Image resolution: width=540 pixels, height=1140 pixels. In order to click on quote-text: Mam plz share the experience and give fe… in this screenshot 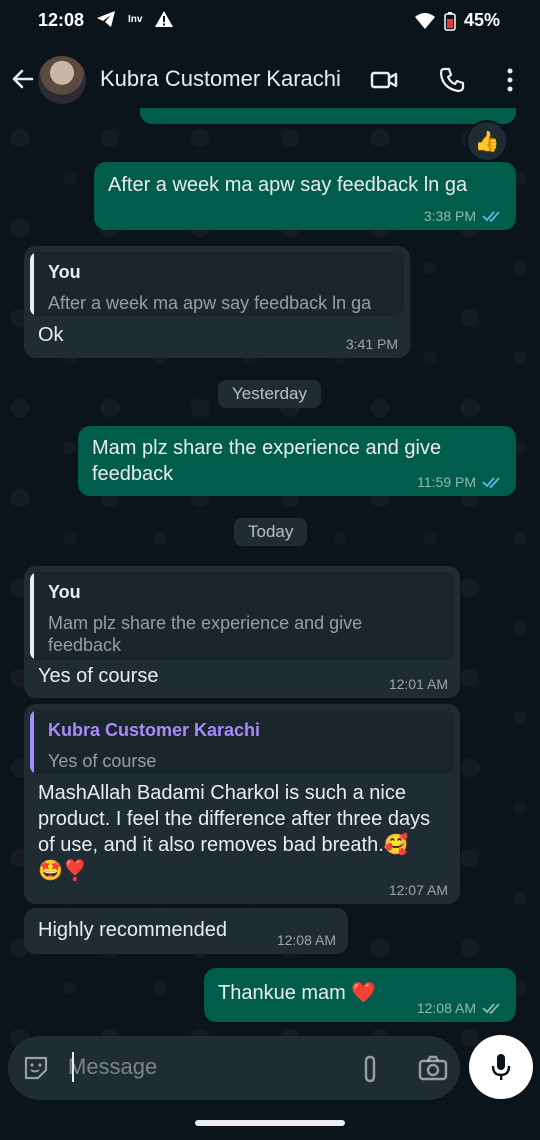, I will do `click(205, 634)`.